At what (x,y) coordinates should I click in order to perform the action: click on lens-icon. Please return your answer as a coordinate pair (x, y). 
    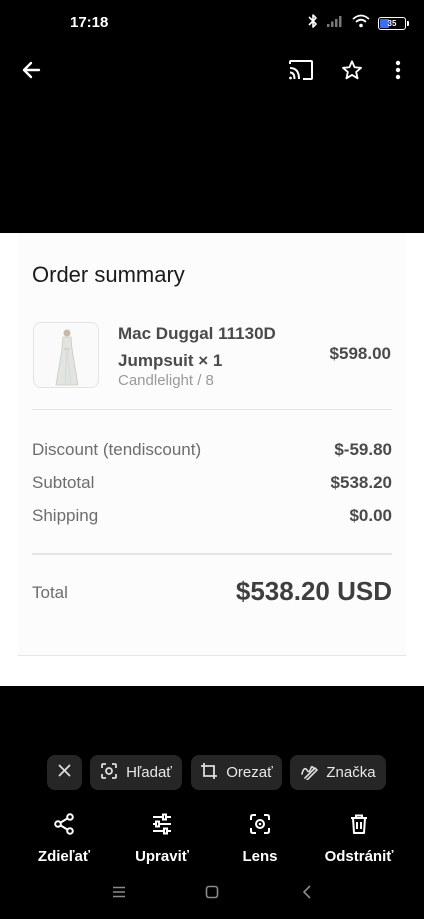
    Looking at the image, I should click on (260, 826).